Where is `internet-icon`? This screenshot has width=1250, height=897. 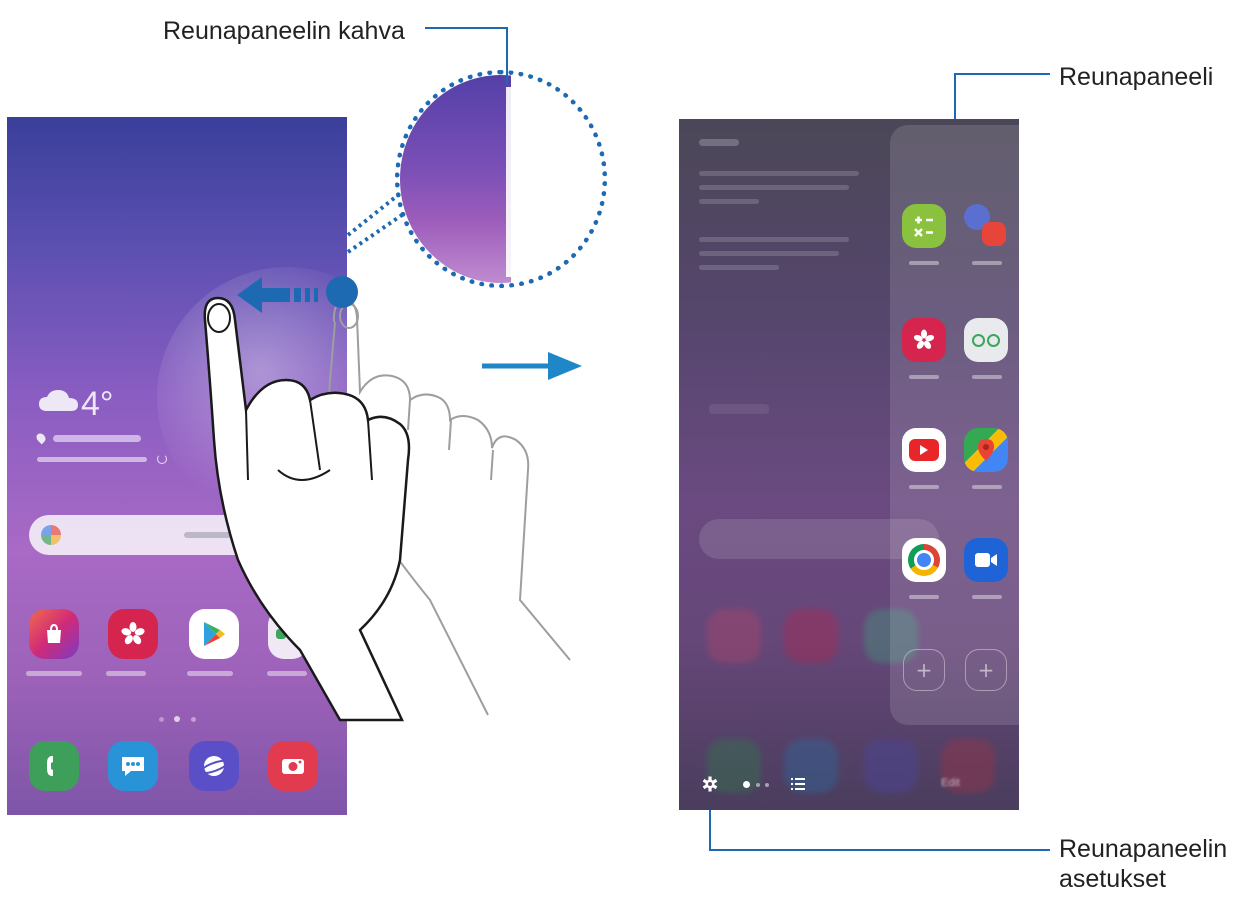
internet-icon is located at coordinates (986, 226).